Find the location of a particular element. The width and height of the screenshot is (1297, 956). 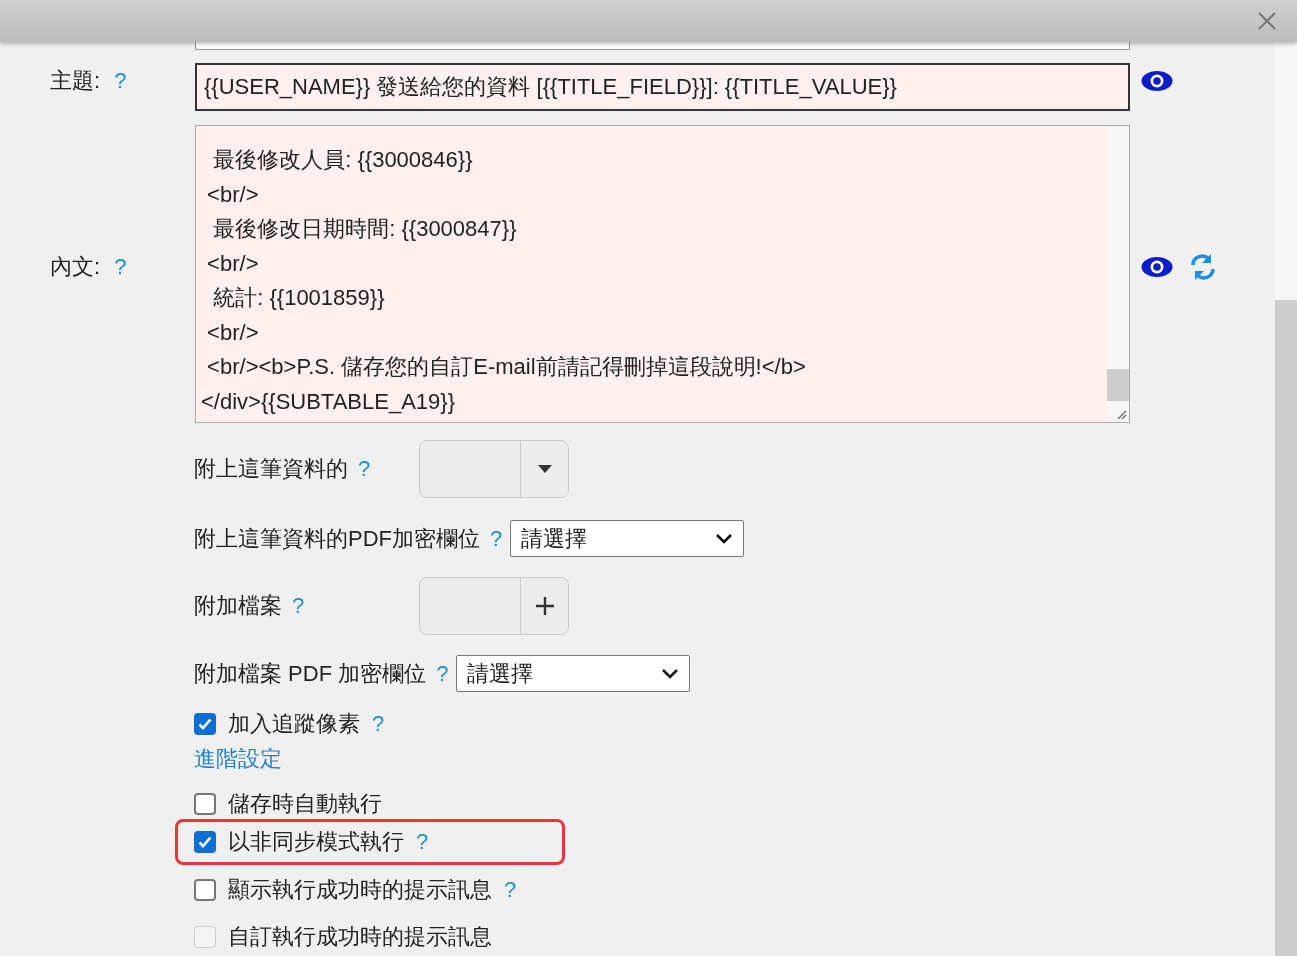

field-label: 附上這筆資料的 is located at coordinates (271, 469).